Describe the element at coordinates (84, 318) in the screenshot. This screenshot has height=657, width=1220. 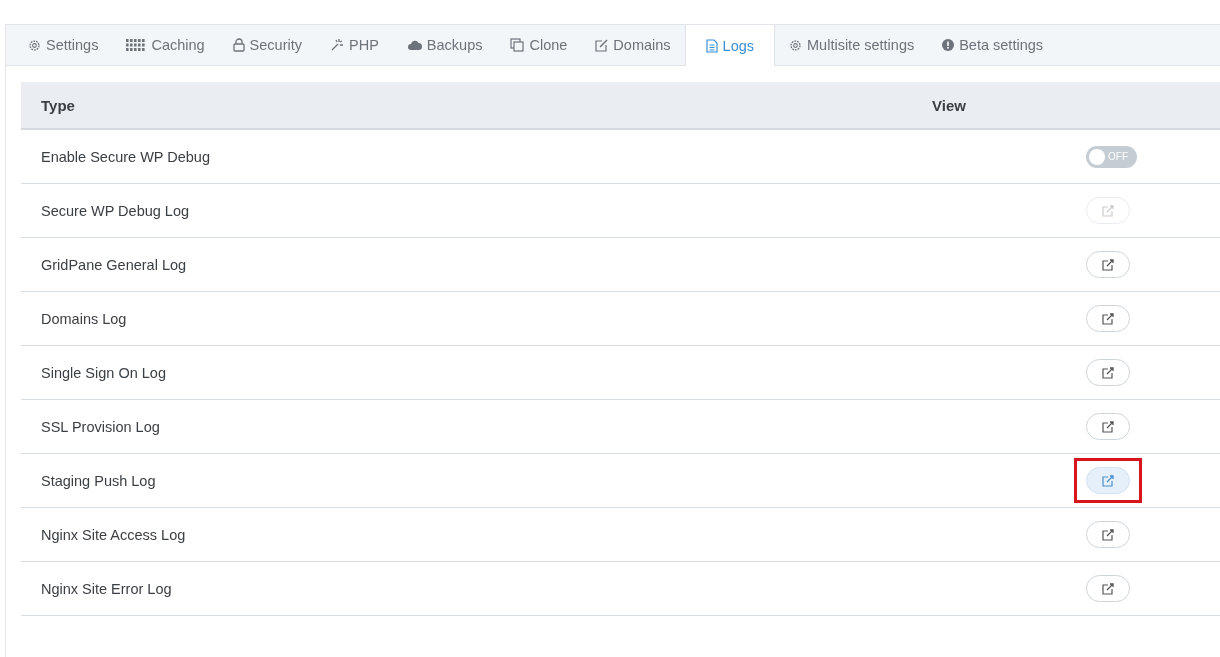
I see `log-type: Domains Log` at that location.